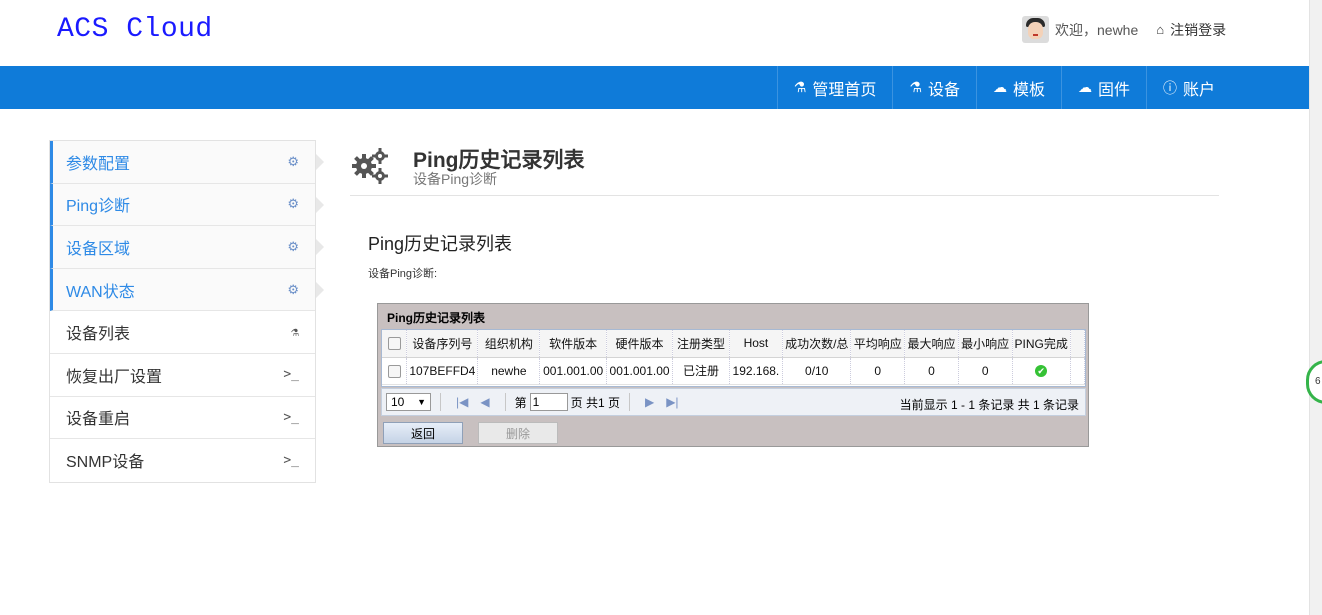 This screenshot has width=1322, height=615. Describe the element at coordinates (800, 87) in the screenshot. I see `sitemap-icon: ⚗` at that location.